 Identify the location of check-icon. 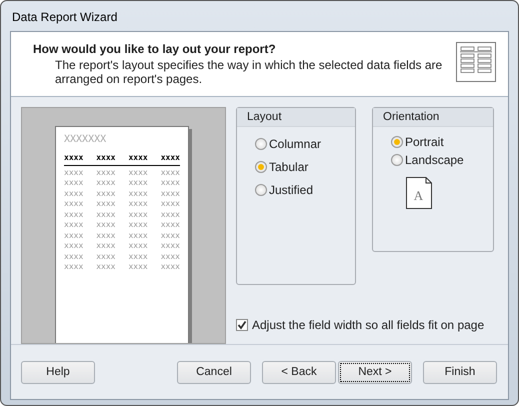
(242, 325).